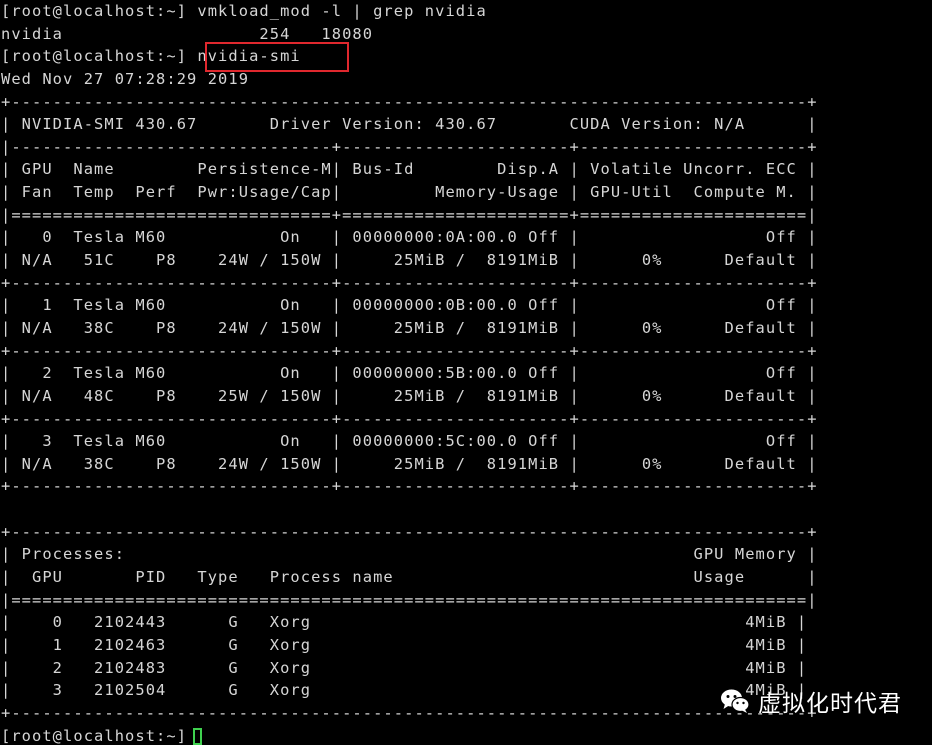 Image resolution: width=932 pixels, height=745 pixels. What do you see at coordinates (409, 577) in the screenshot?
I see `terminal-line: | GPU PID Type Process name Usage |` at bounding box center [409, 577].